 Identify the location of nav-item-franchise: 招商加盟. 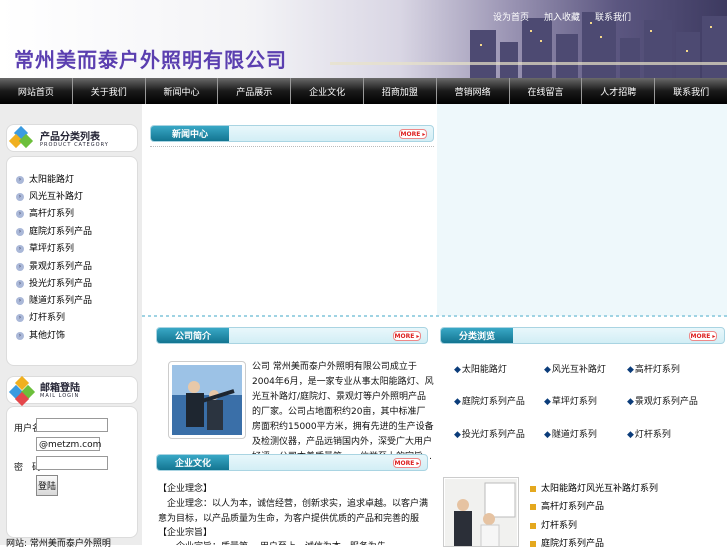
(400, 91).